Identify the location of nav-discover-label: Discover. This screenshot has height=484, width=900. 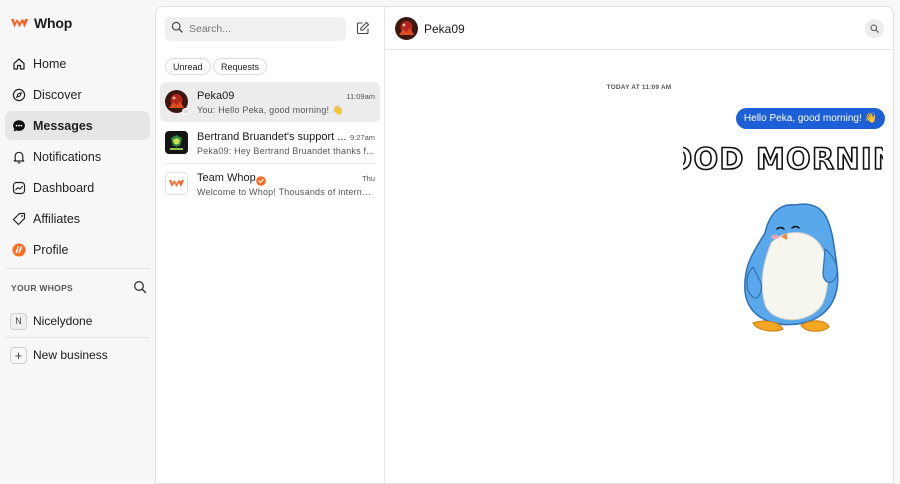
(57, 94).